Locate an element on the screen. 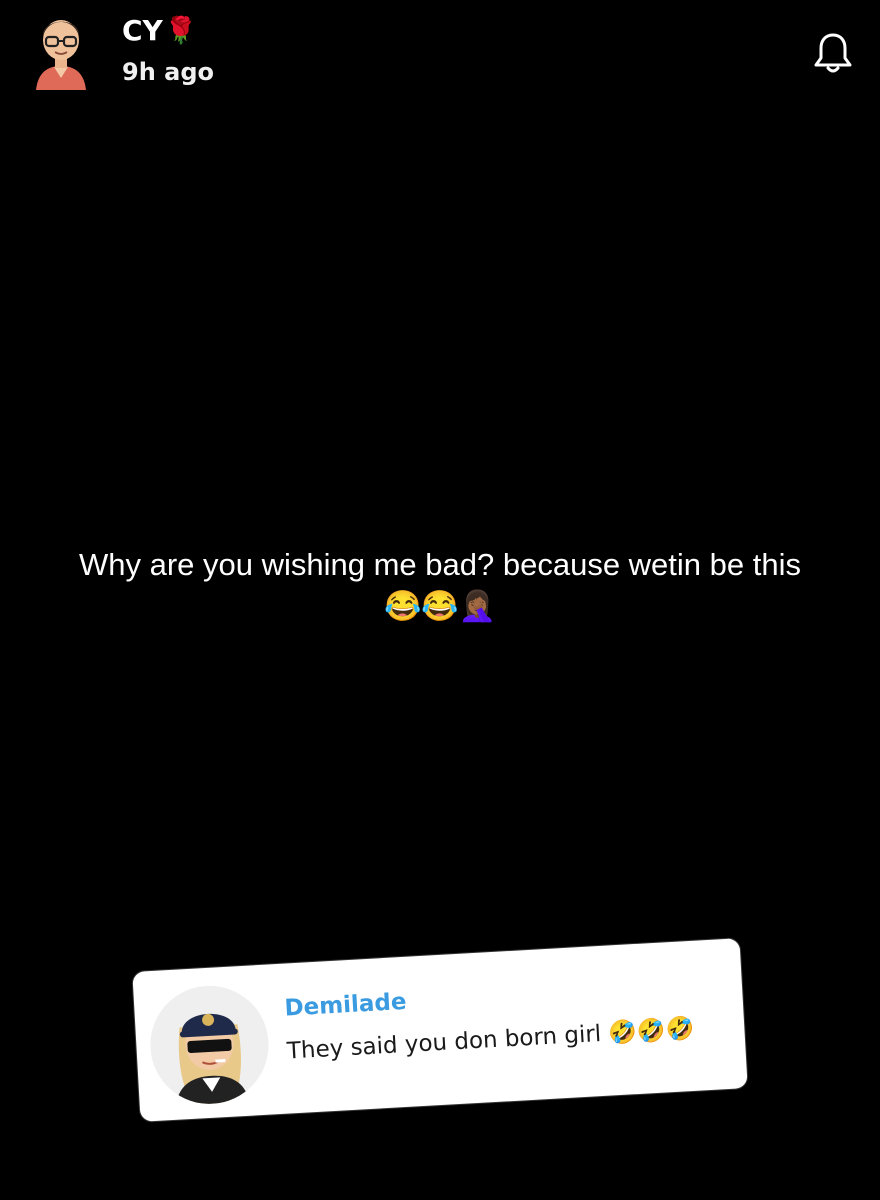 The height and width of the screenshot is (1200, 880). reply-avatar is located at coordinates (209, 1045).